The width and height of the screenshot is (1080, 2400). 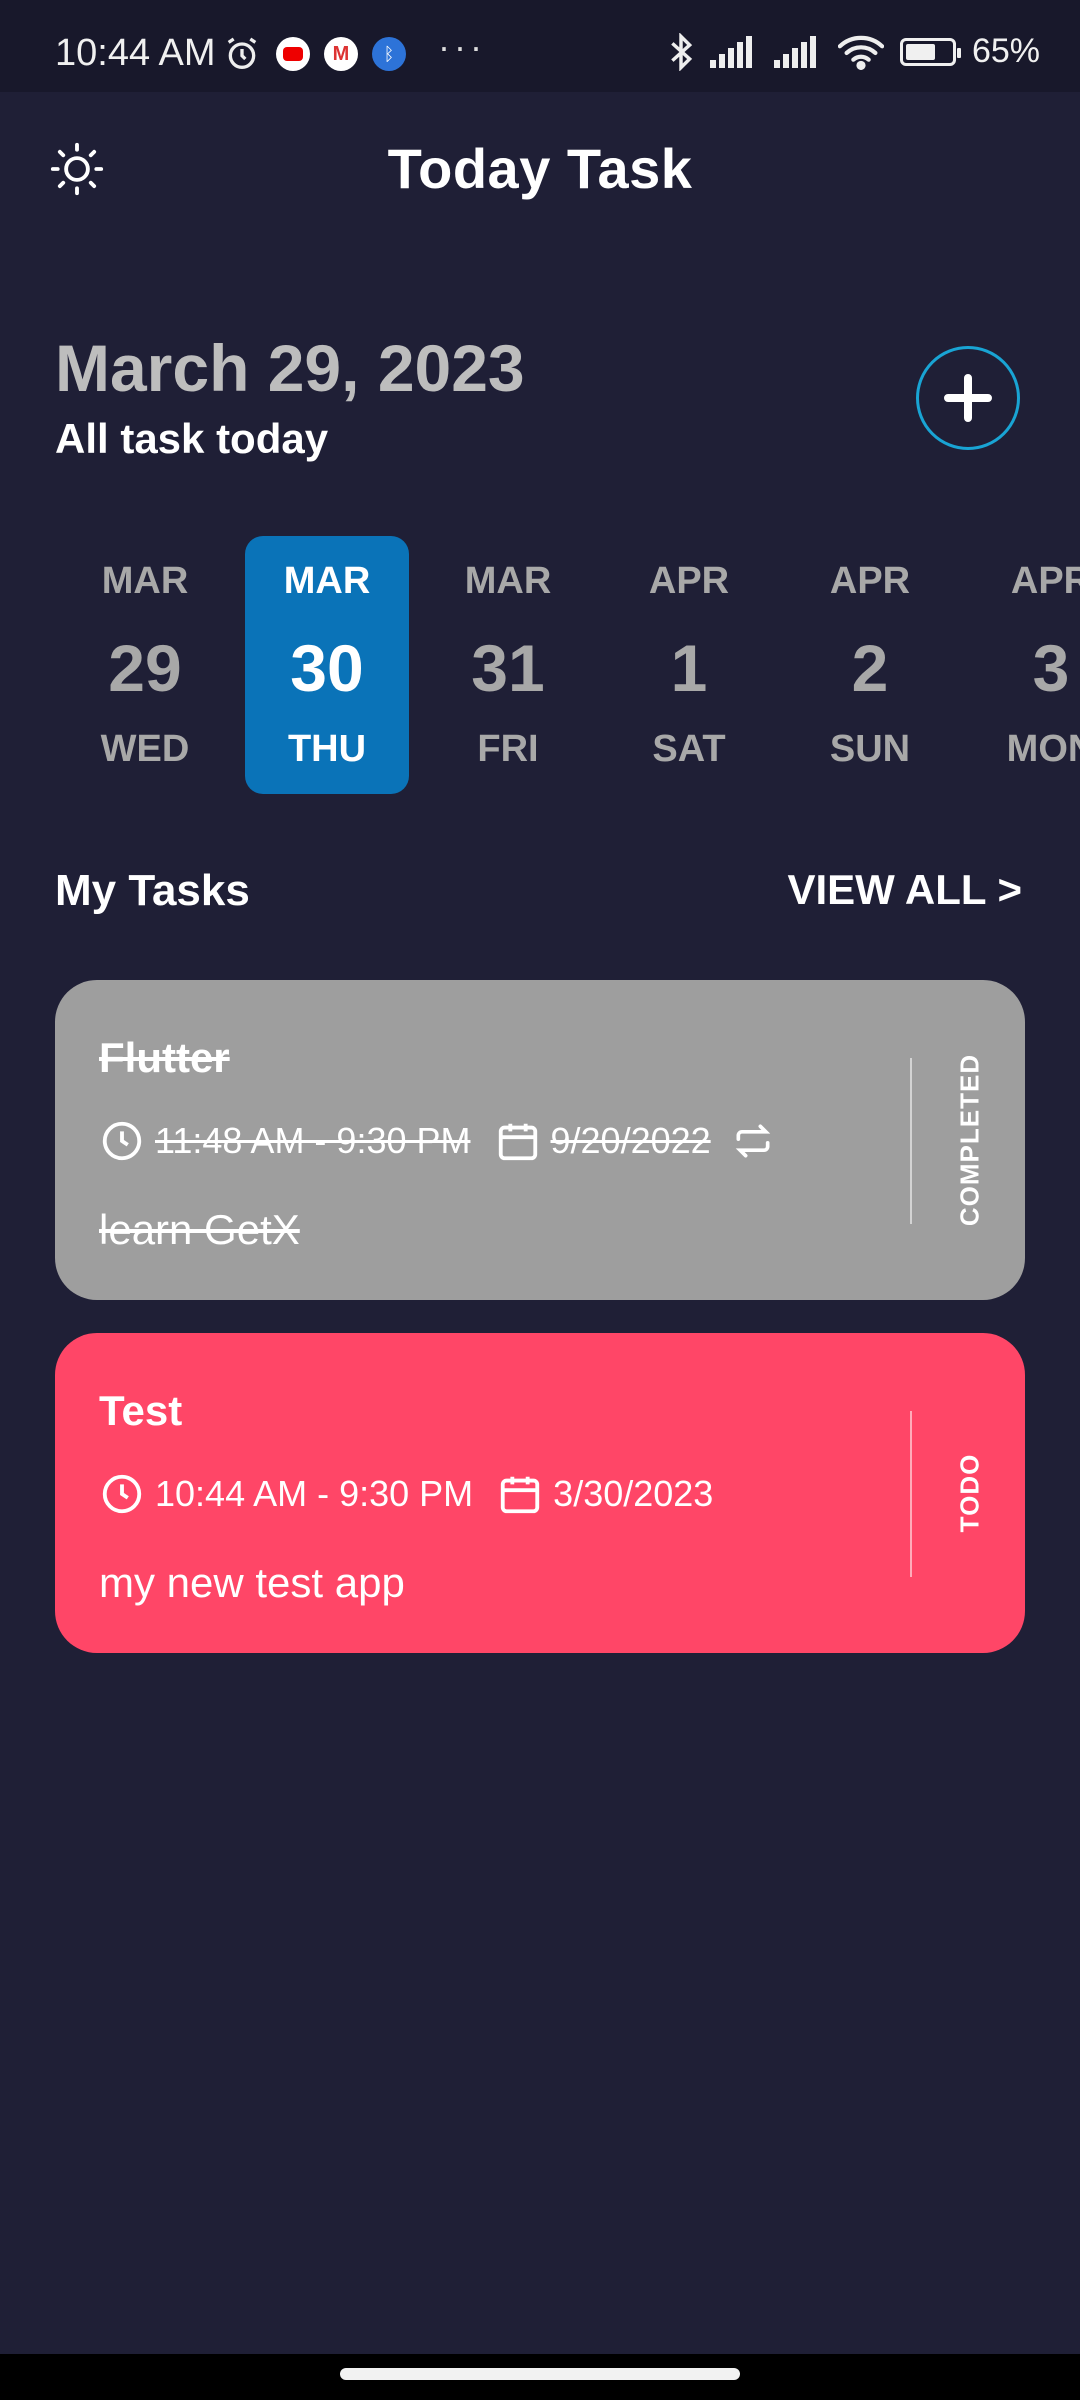 I want to click on signal-icon, so click(x=730, y=51).